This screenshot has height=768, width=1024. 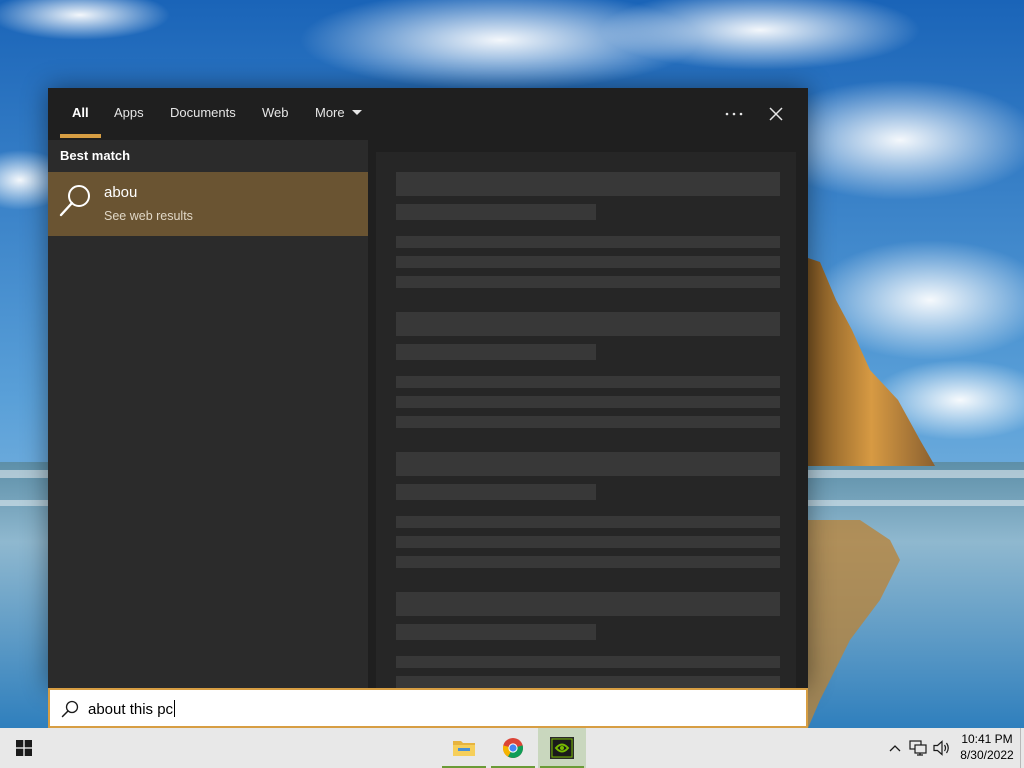 I want to click on tab-all: All, so click(x=80, y=114).